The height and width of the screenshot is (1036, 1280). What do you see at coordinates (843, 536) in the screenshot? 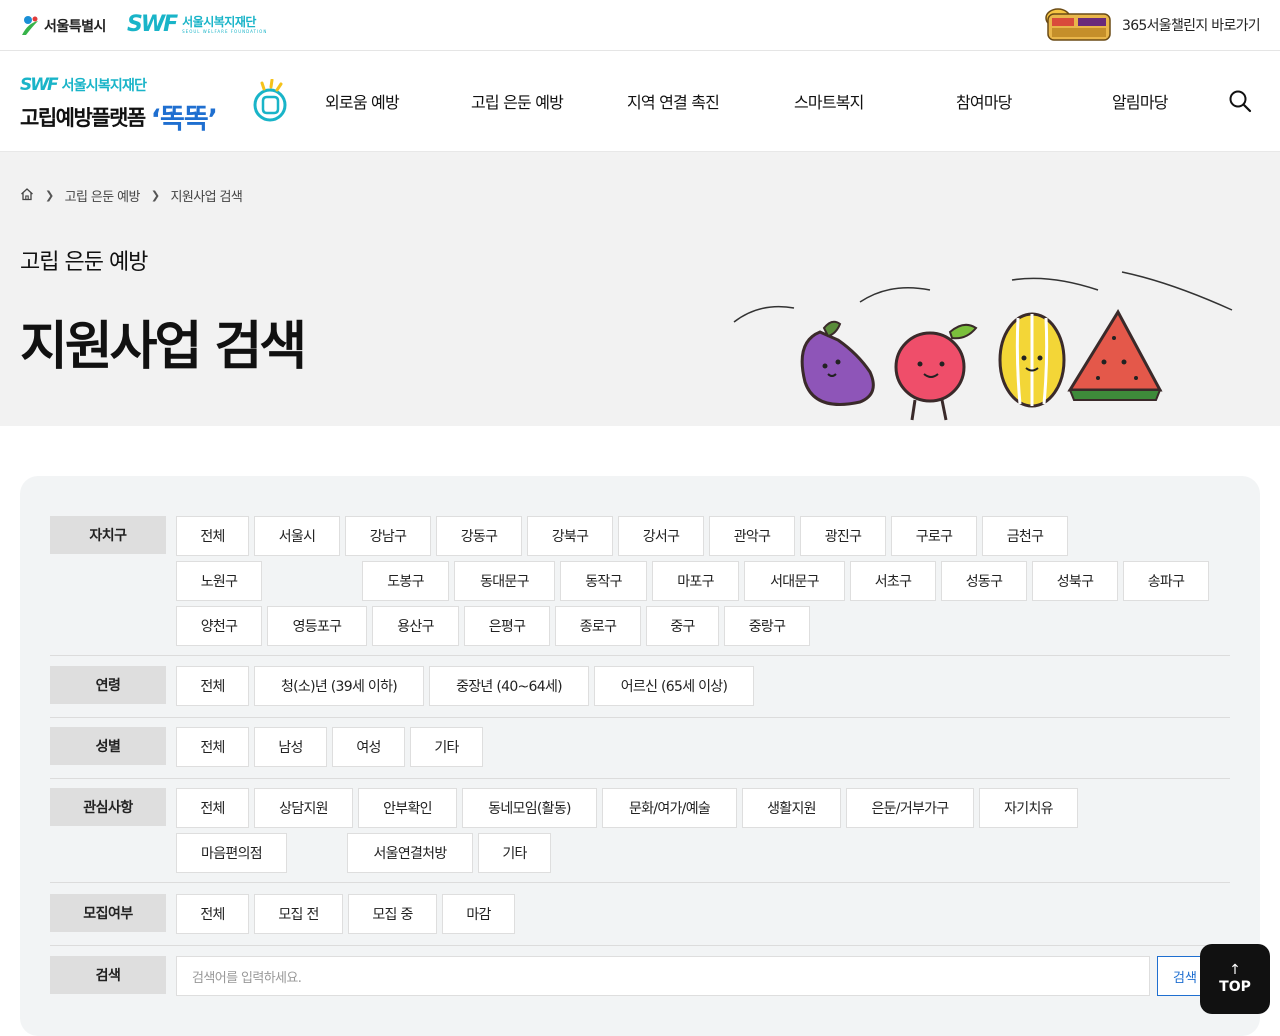
I see `district-chip: 광진구` at bounding box center [843, 536].